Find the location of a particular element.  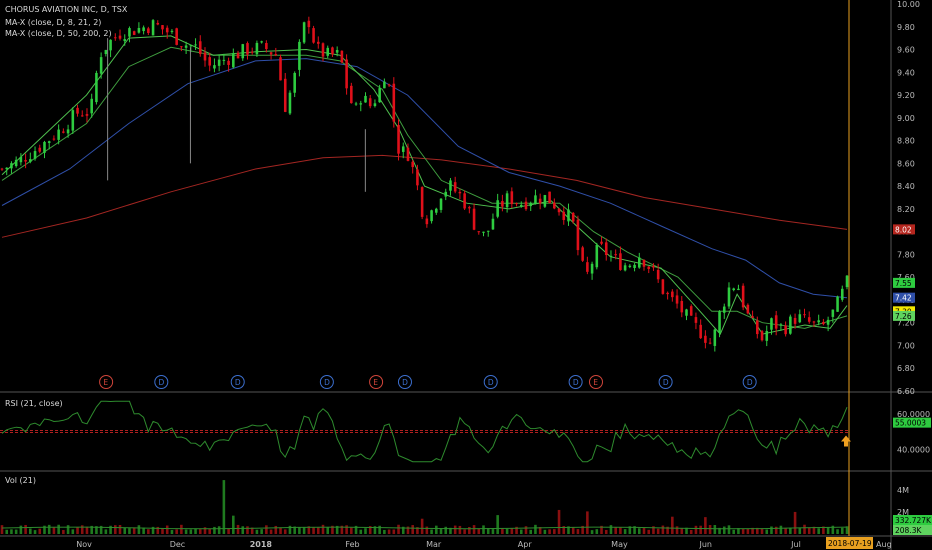

volume-label: Vol (21) is located at coordinates (20, 480).